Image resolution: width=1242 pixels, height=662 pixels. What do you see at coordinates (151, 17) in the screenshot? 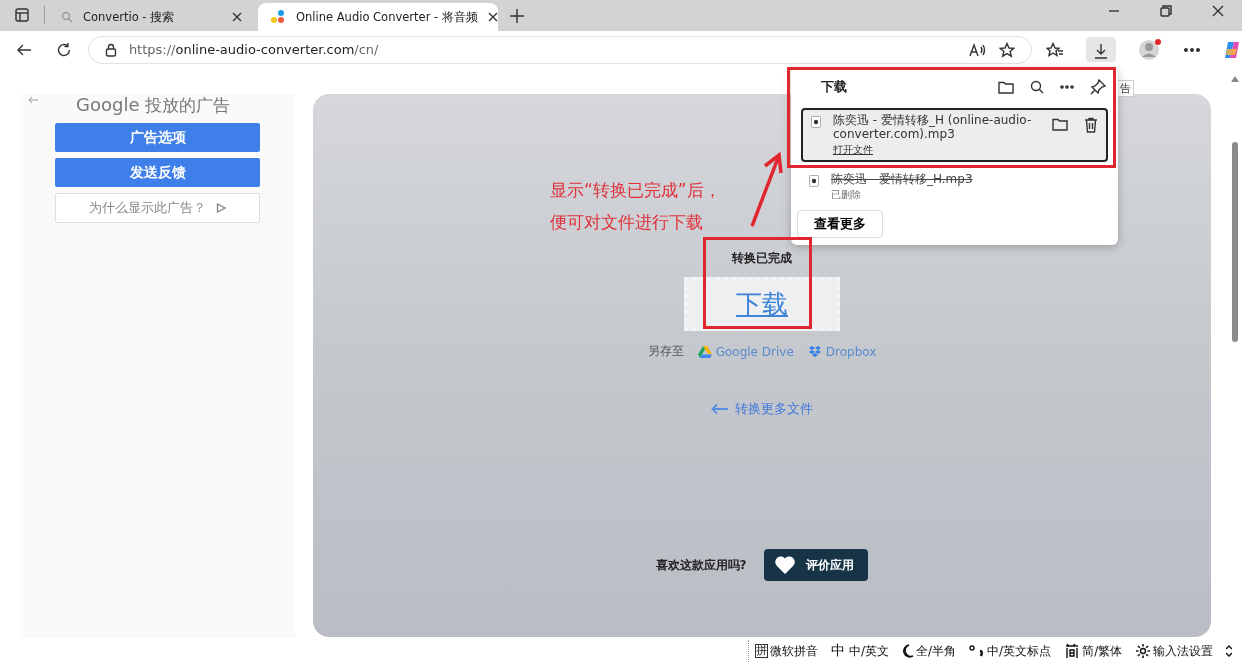
I see `browser-tab: Convertio - 搜索` at bounding box center [151, 17].